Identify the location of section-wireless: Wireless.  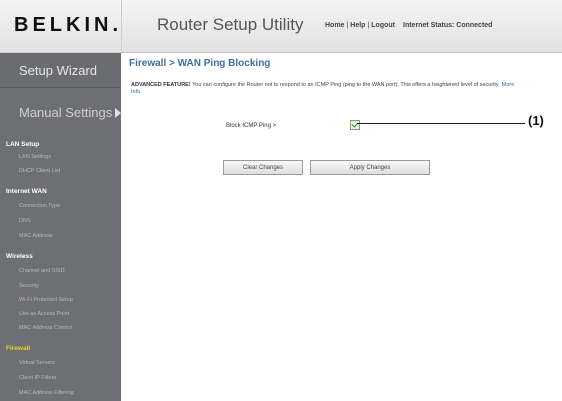
(19, 256).